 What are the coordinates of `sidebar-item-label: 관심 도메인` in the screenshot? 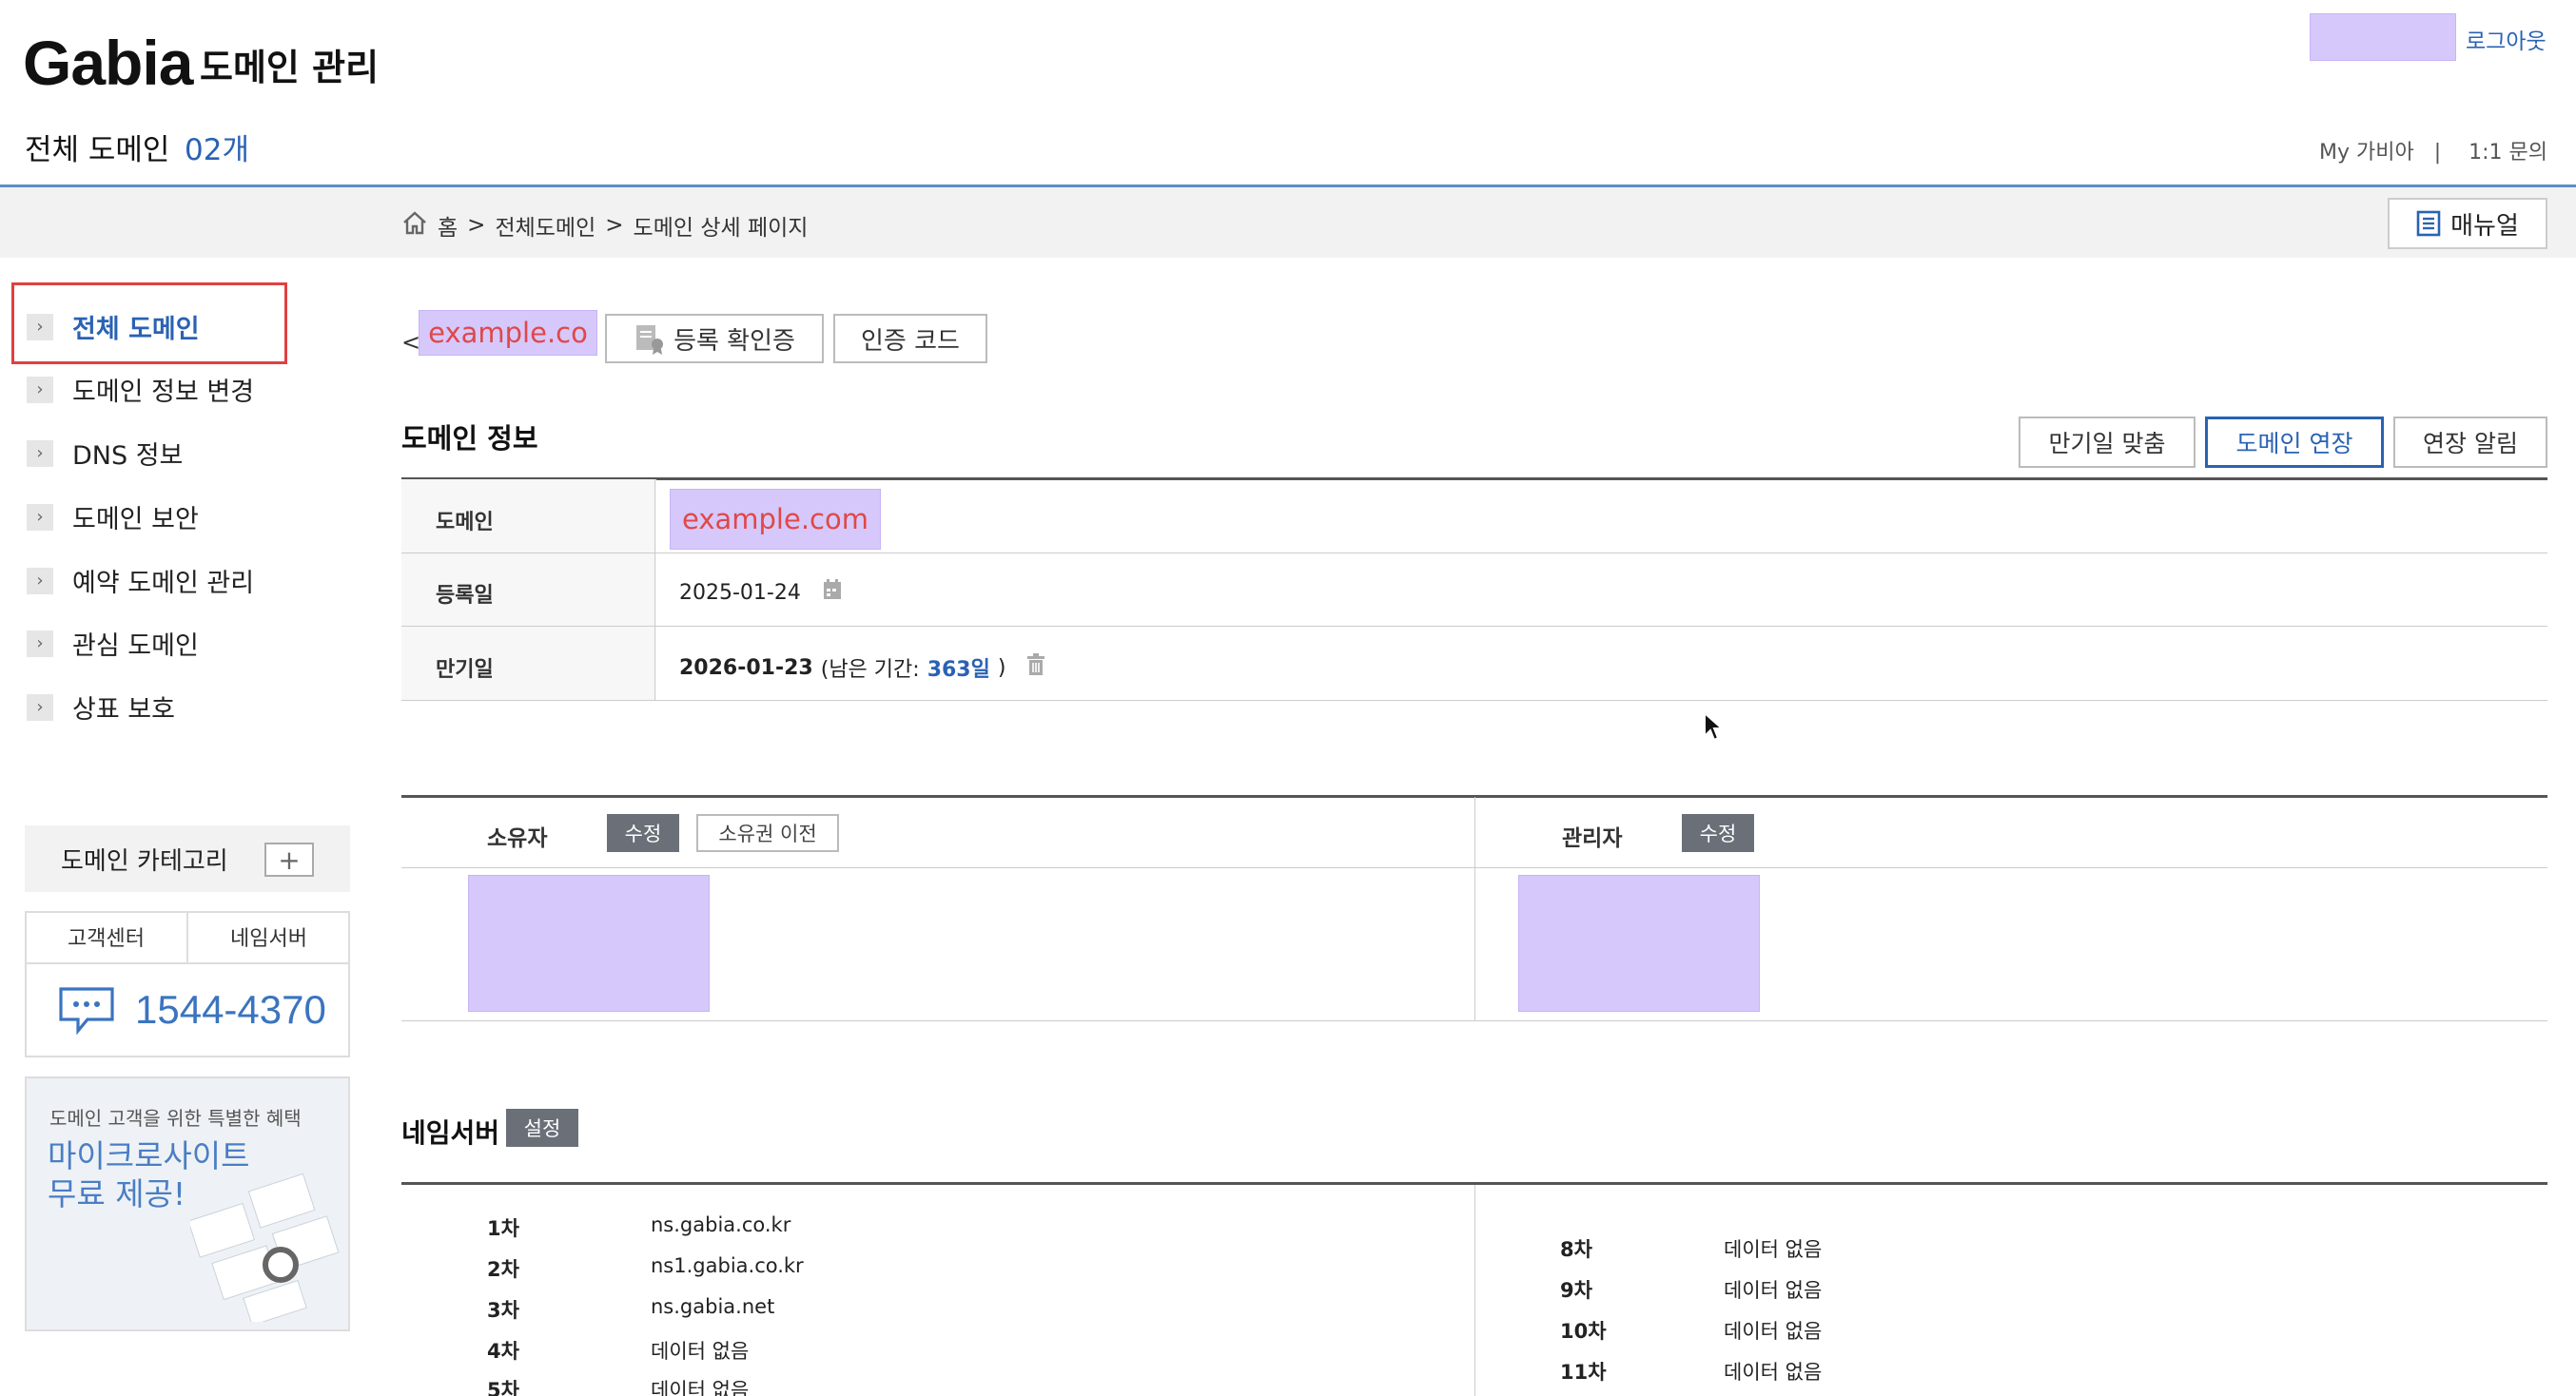 It's located at (135, 646).